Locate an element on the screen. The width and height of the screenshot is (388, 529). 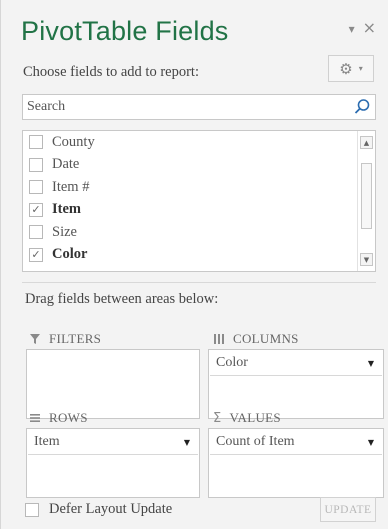
defer-label: Defer Layout Update is located at coordinates (111, 509).